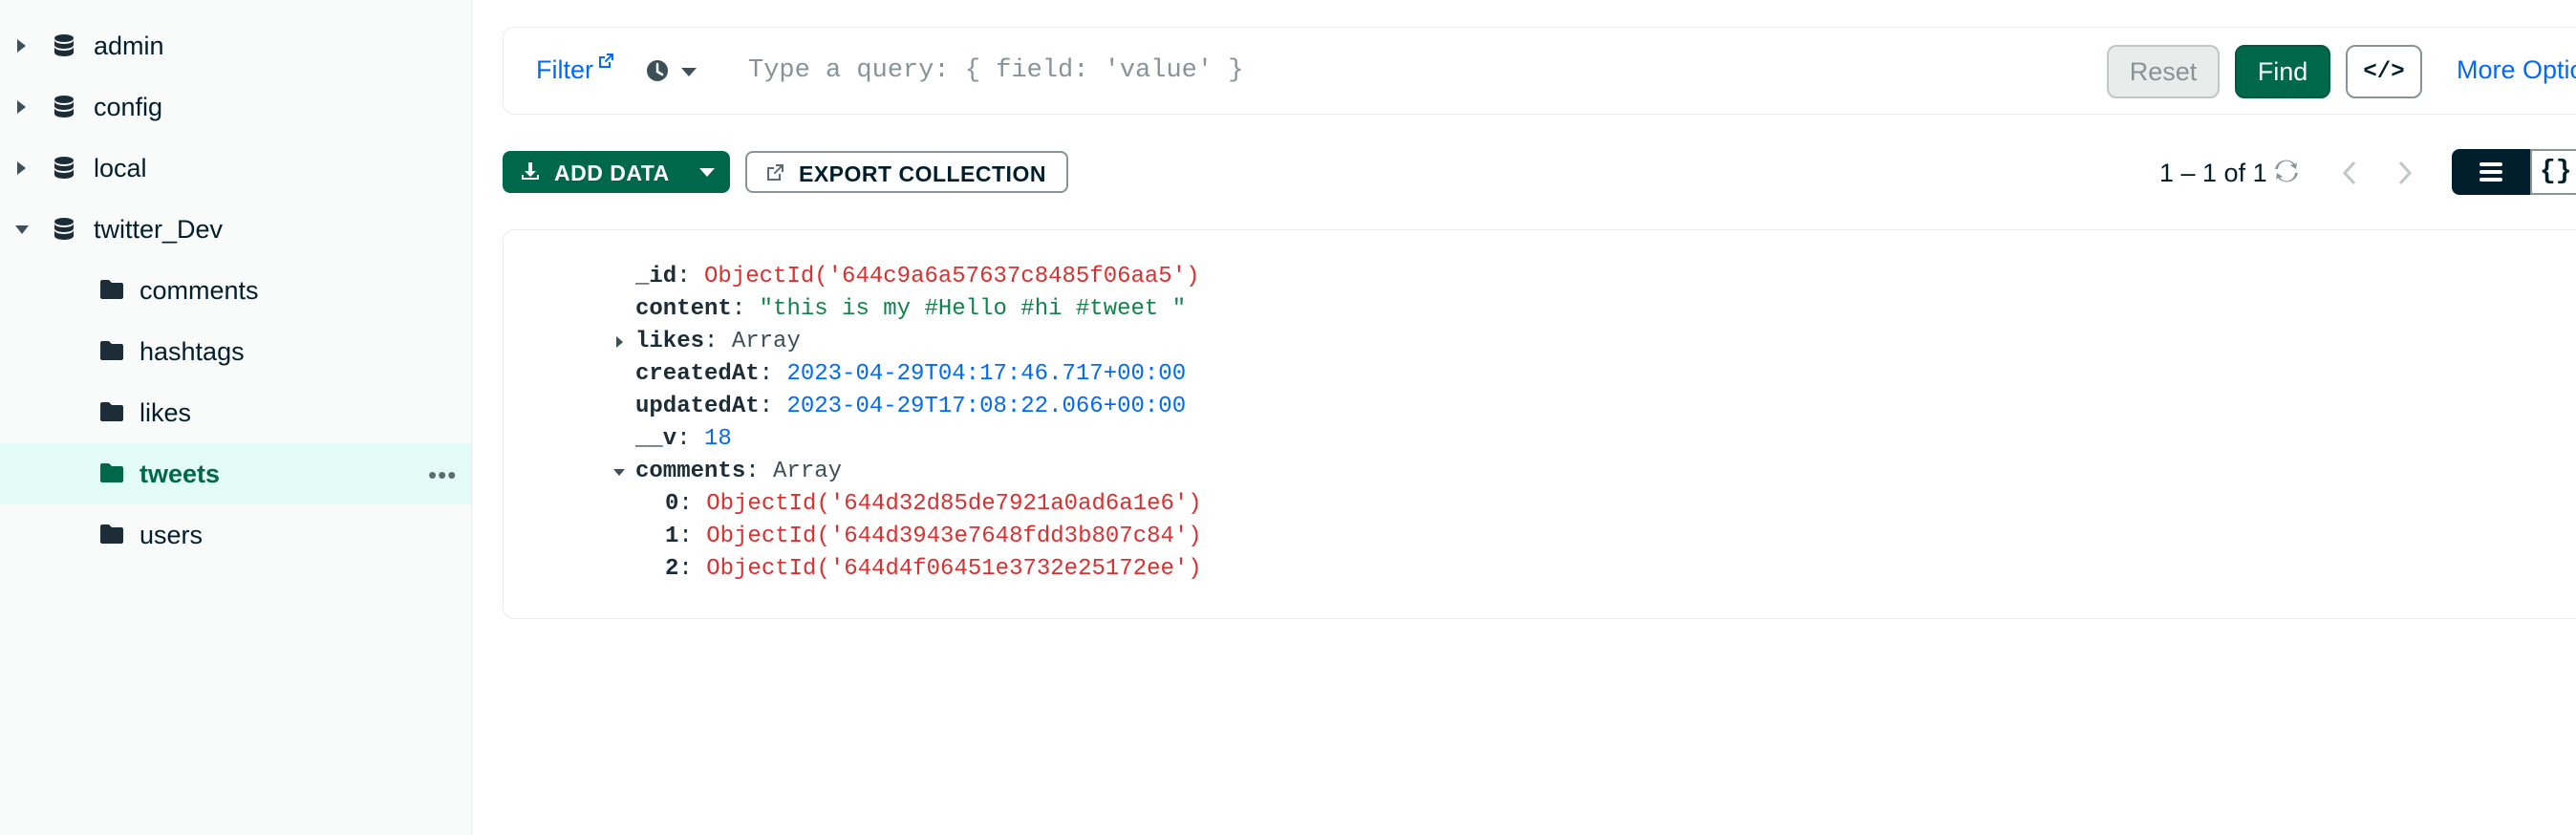 This screenshot has height=835, width=2576. I want to click on export-collection-button: EXPORT COLLECTION, so click(906, 172).